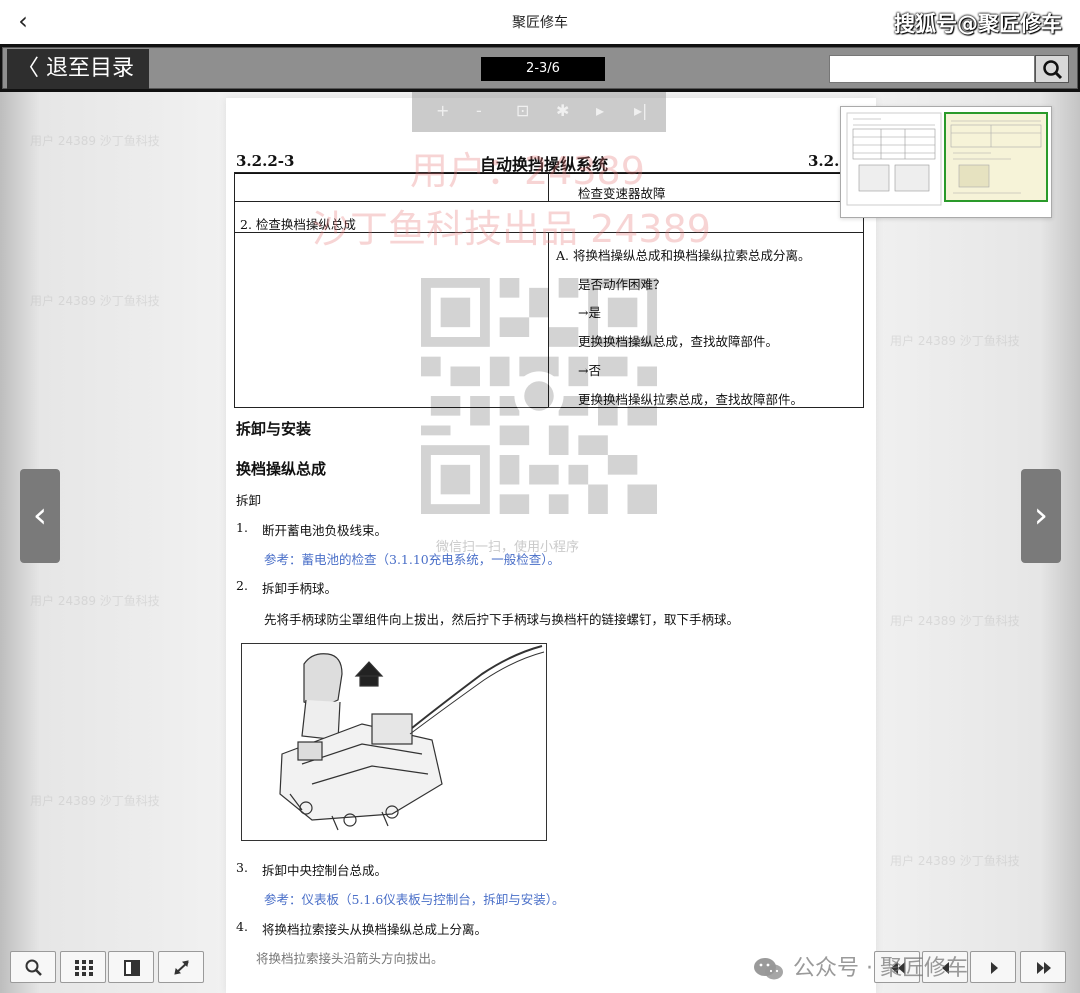  What do you see at coordinates (539, 396) in the screenshot?
I see `qr-code-icon` at bounding box center [539, 396].